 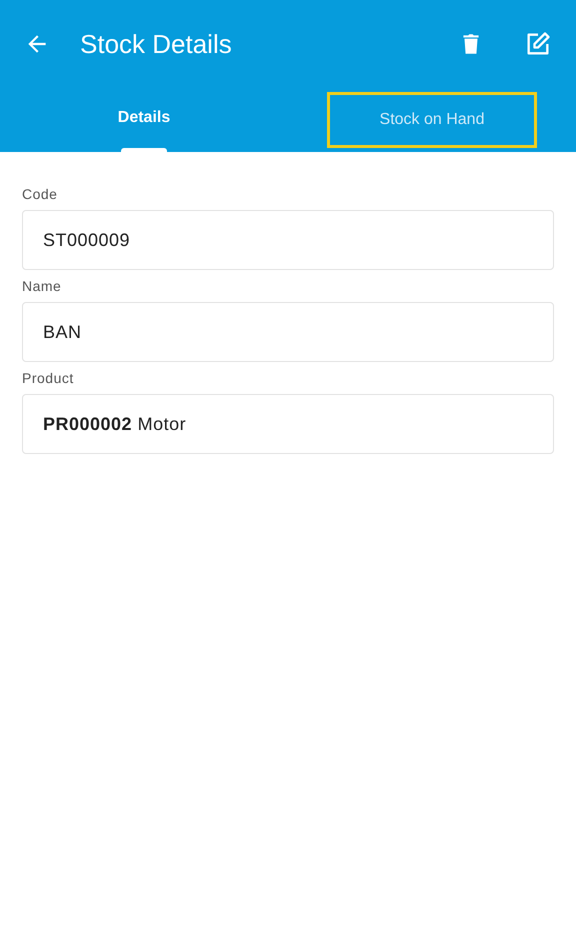 What do you see at coordinates (144, 150) in the screenshot?
I see `tab-indicator` at bounding box center [144, 150].